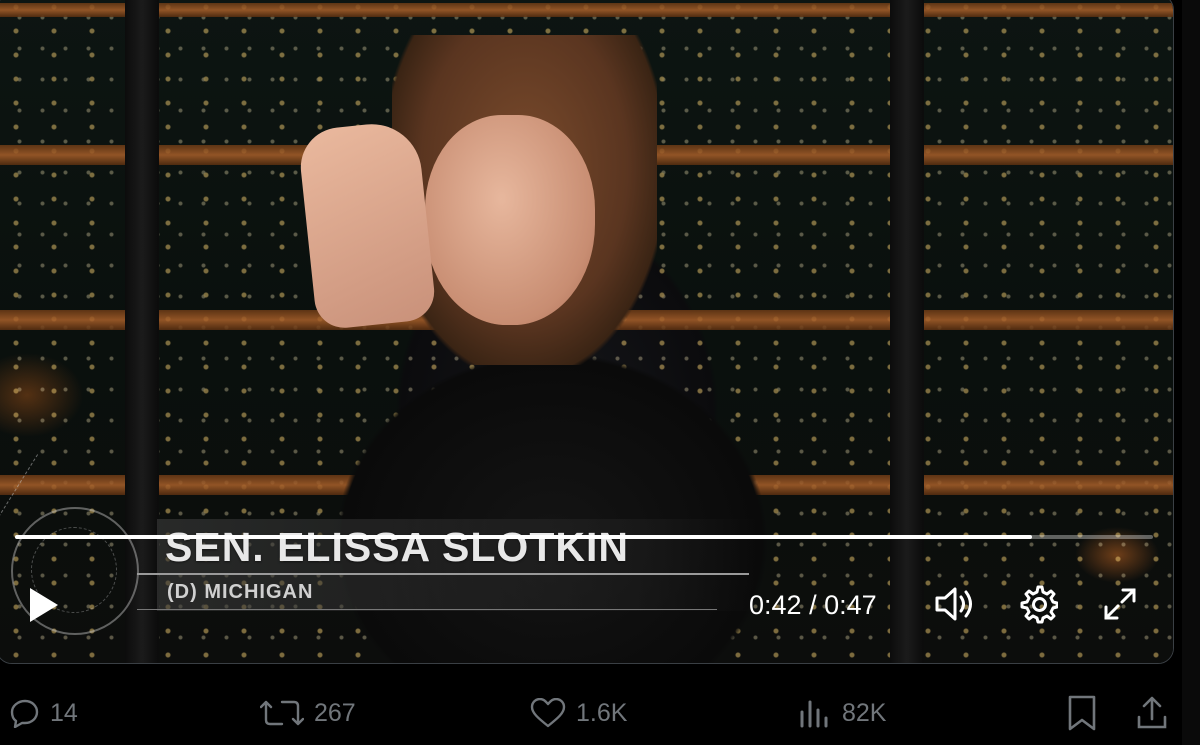 Image resolution: width=1200 pixels, height=745 pixels. What do you see at coordinates (510, 220) in the screenshot?
I see `speaker-face` at bounding box center [510, 220].